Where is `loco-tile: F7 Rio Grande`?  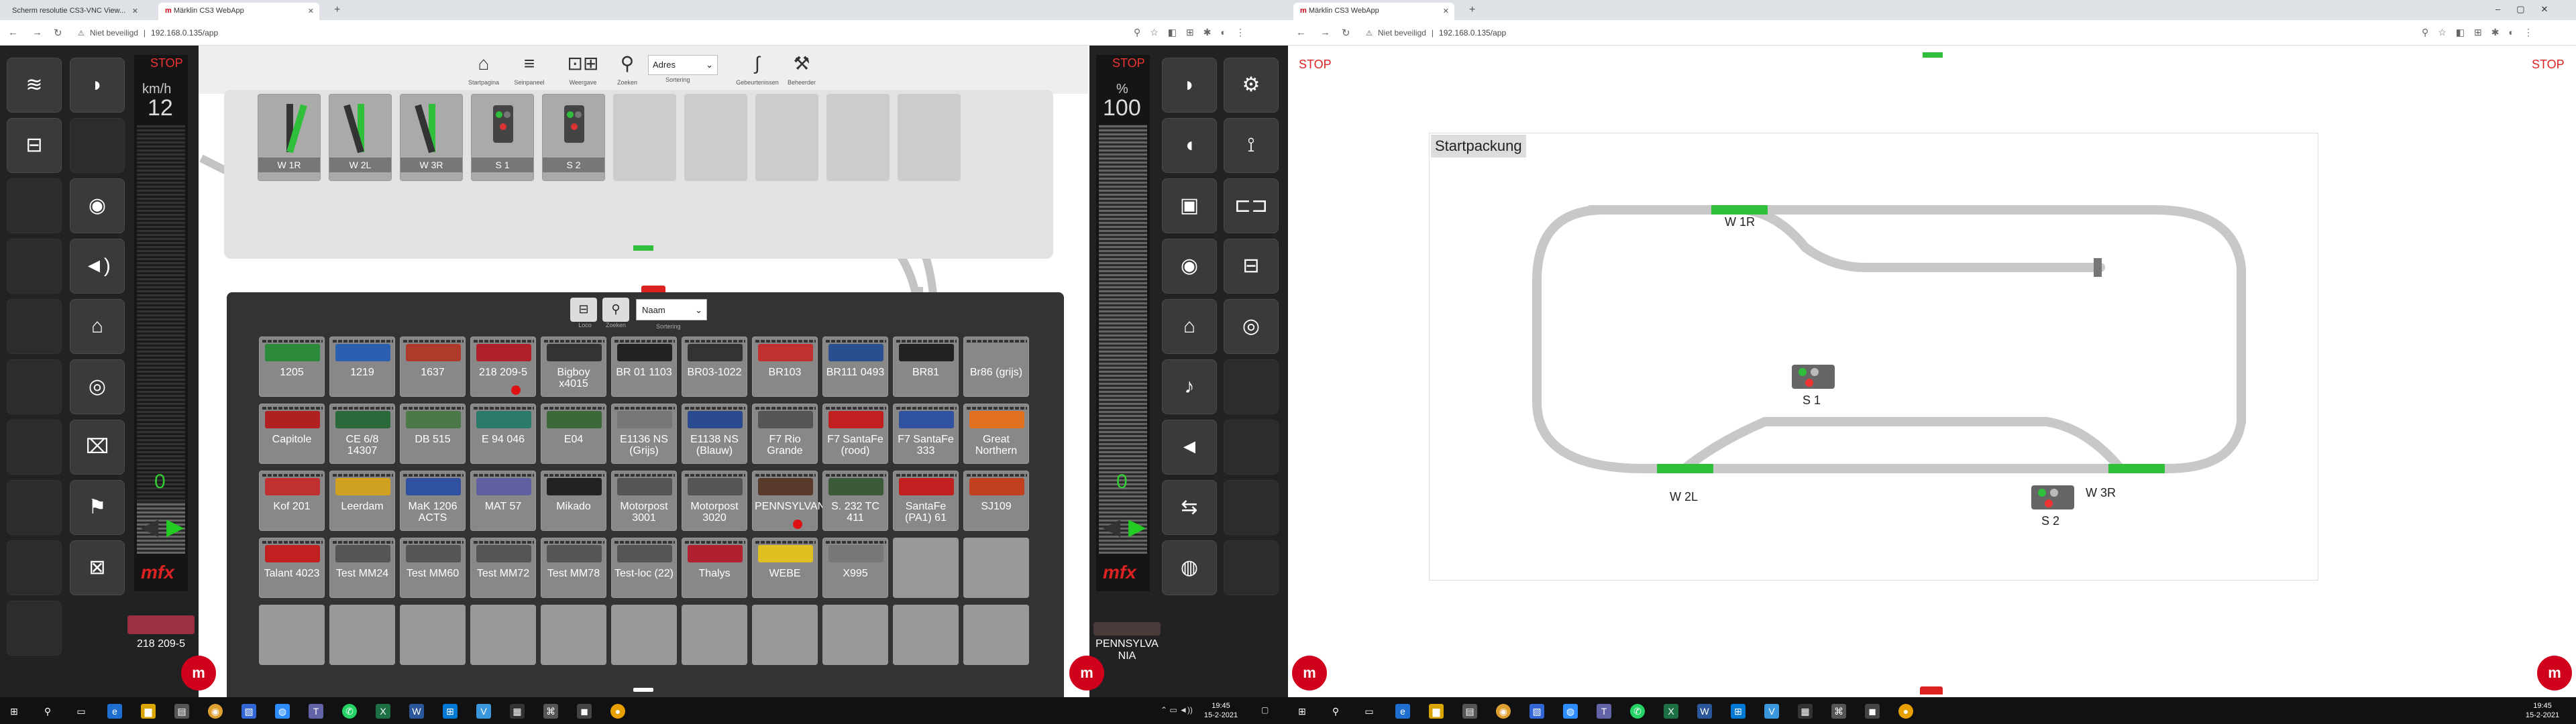 loco-tile: F7 Rio Grande is located at coordinates (785, 434).